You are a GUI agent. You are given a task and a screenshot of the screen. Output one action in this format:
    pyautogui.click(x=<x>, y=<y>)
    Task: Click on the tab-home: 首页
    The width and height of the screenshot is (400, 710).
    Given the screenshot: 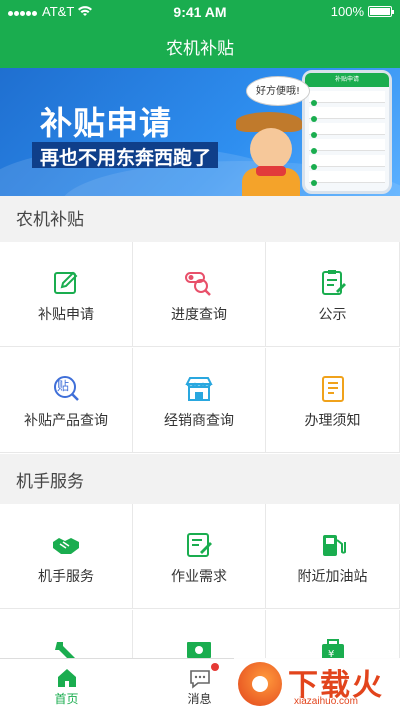 What is the action you would take?
    pyautogui.click(x=66, y=684)
    